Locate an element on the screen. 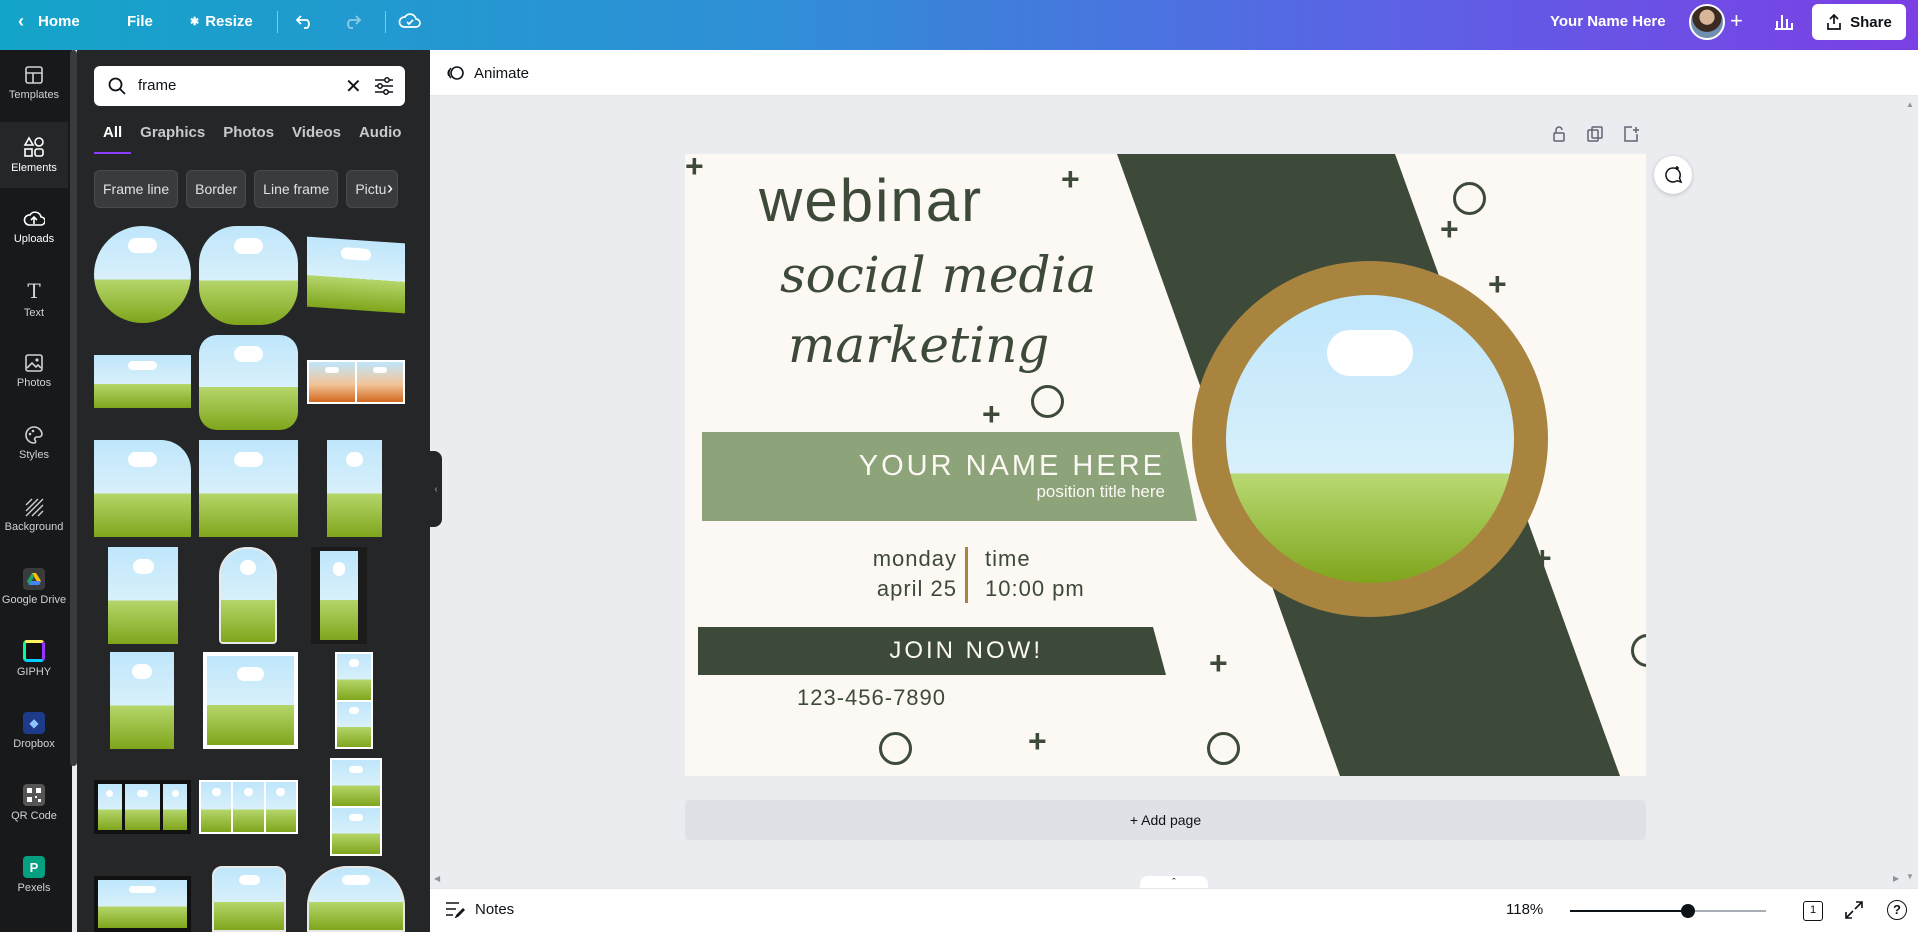 This screenshot has width=1918, height=932. scroll-down-arrow: ▼ is located at coordinates (1910, 876).